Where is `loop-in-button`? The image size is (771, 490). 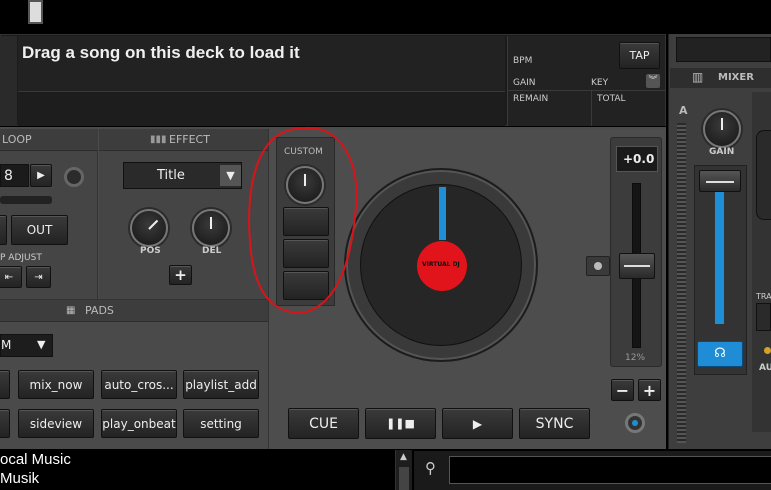
loop-in-button is located at coordinates (3, 230).